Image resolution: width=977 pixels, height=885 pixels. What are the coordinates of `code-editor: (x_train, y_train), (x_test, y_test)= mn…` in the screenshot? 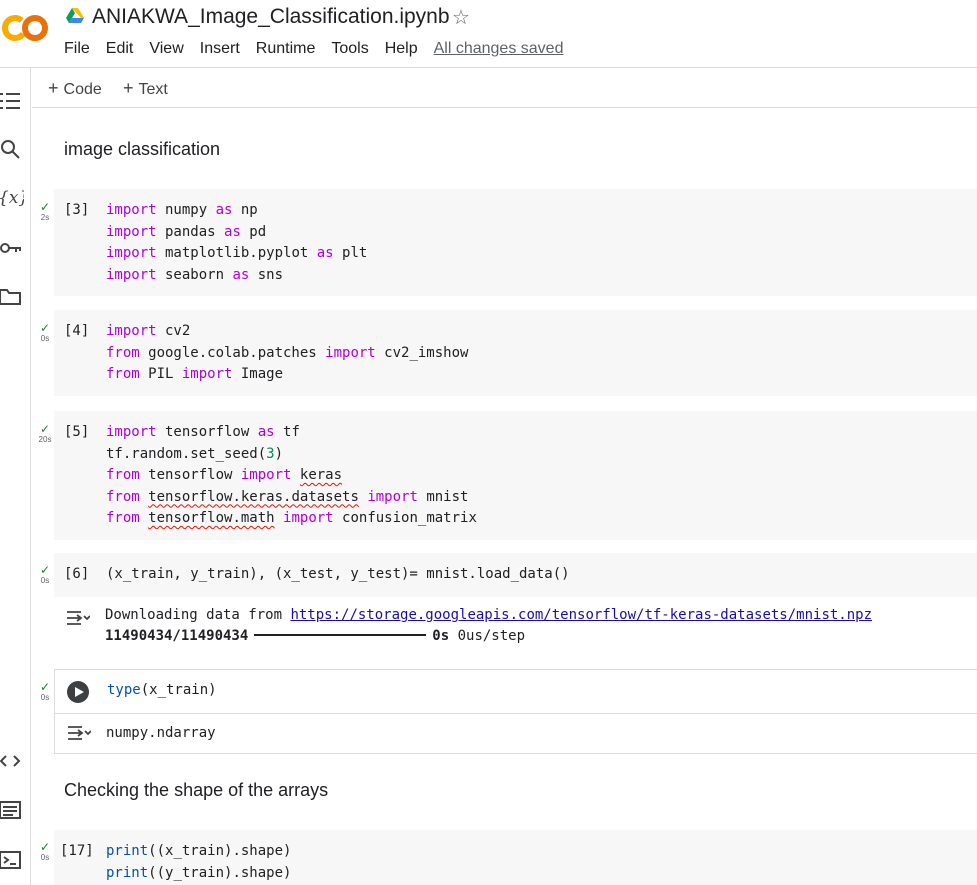 It's located at (338, 575).